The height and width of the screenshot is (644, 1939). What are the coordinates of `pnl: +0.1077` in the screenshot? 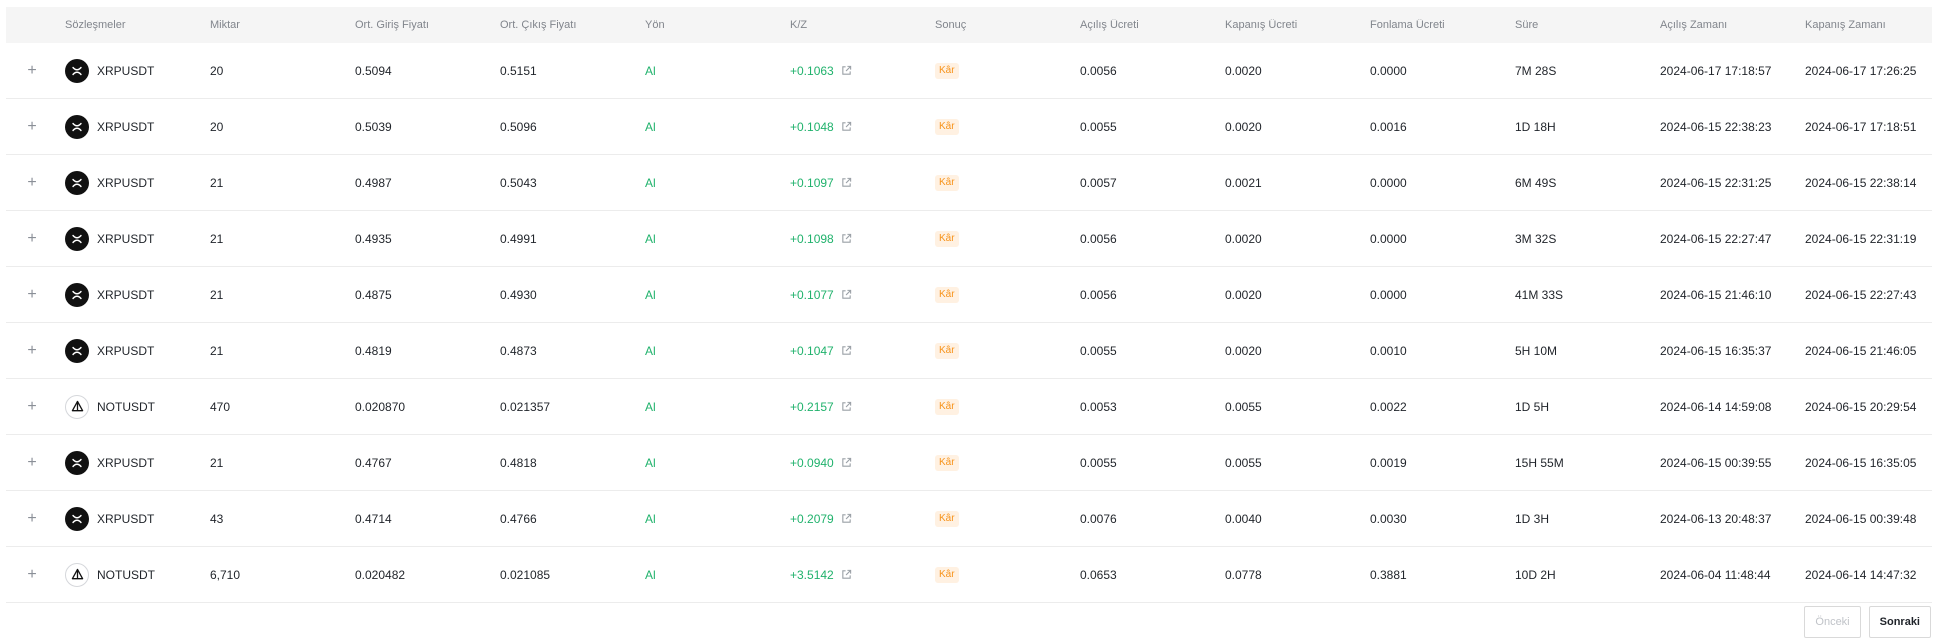 It's located at (821, 295).